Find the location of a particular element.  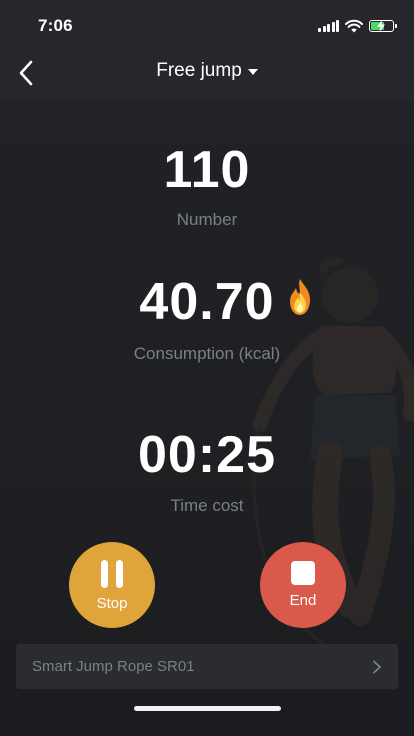

time-cost-label: Time cost is located at coordinates (207, 505).